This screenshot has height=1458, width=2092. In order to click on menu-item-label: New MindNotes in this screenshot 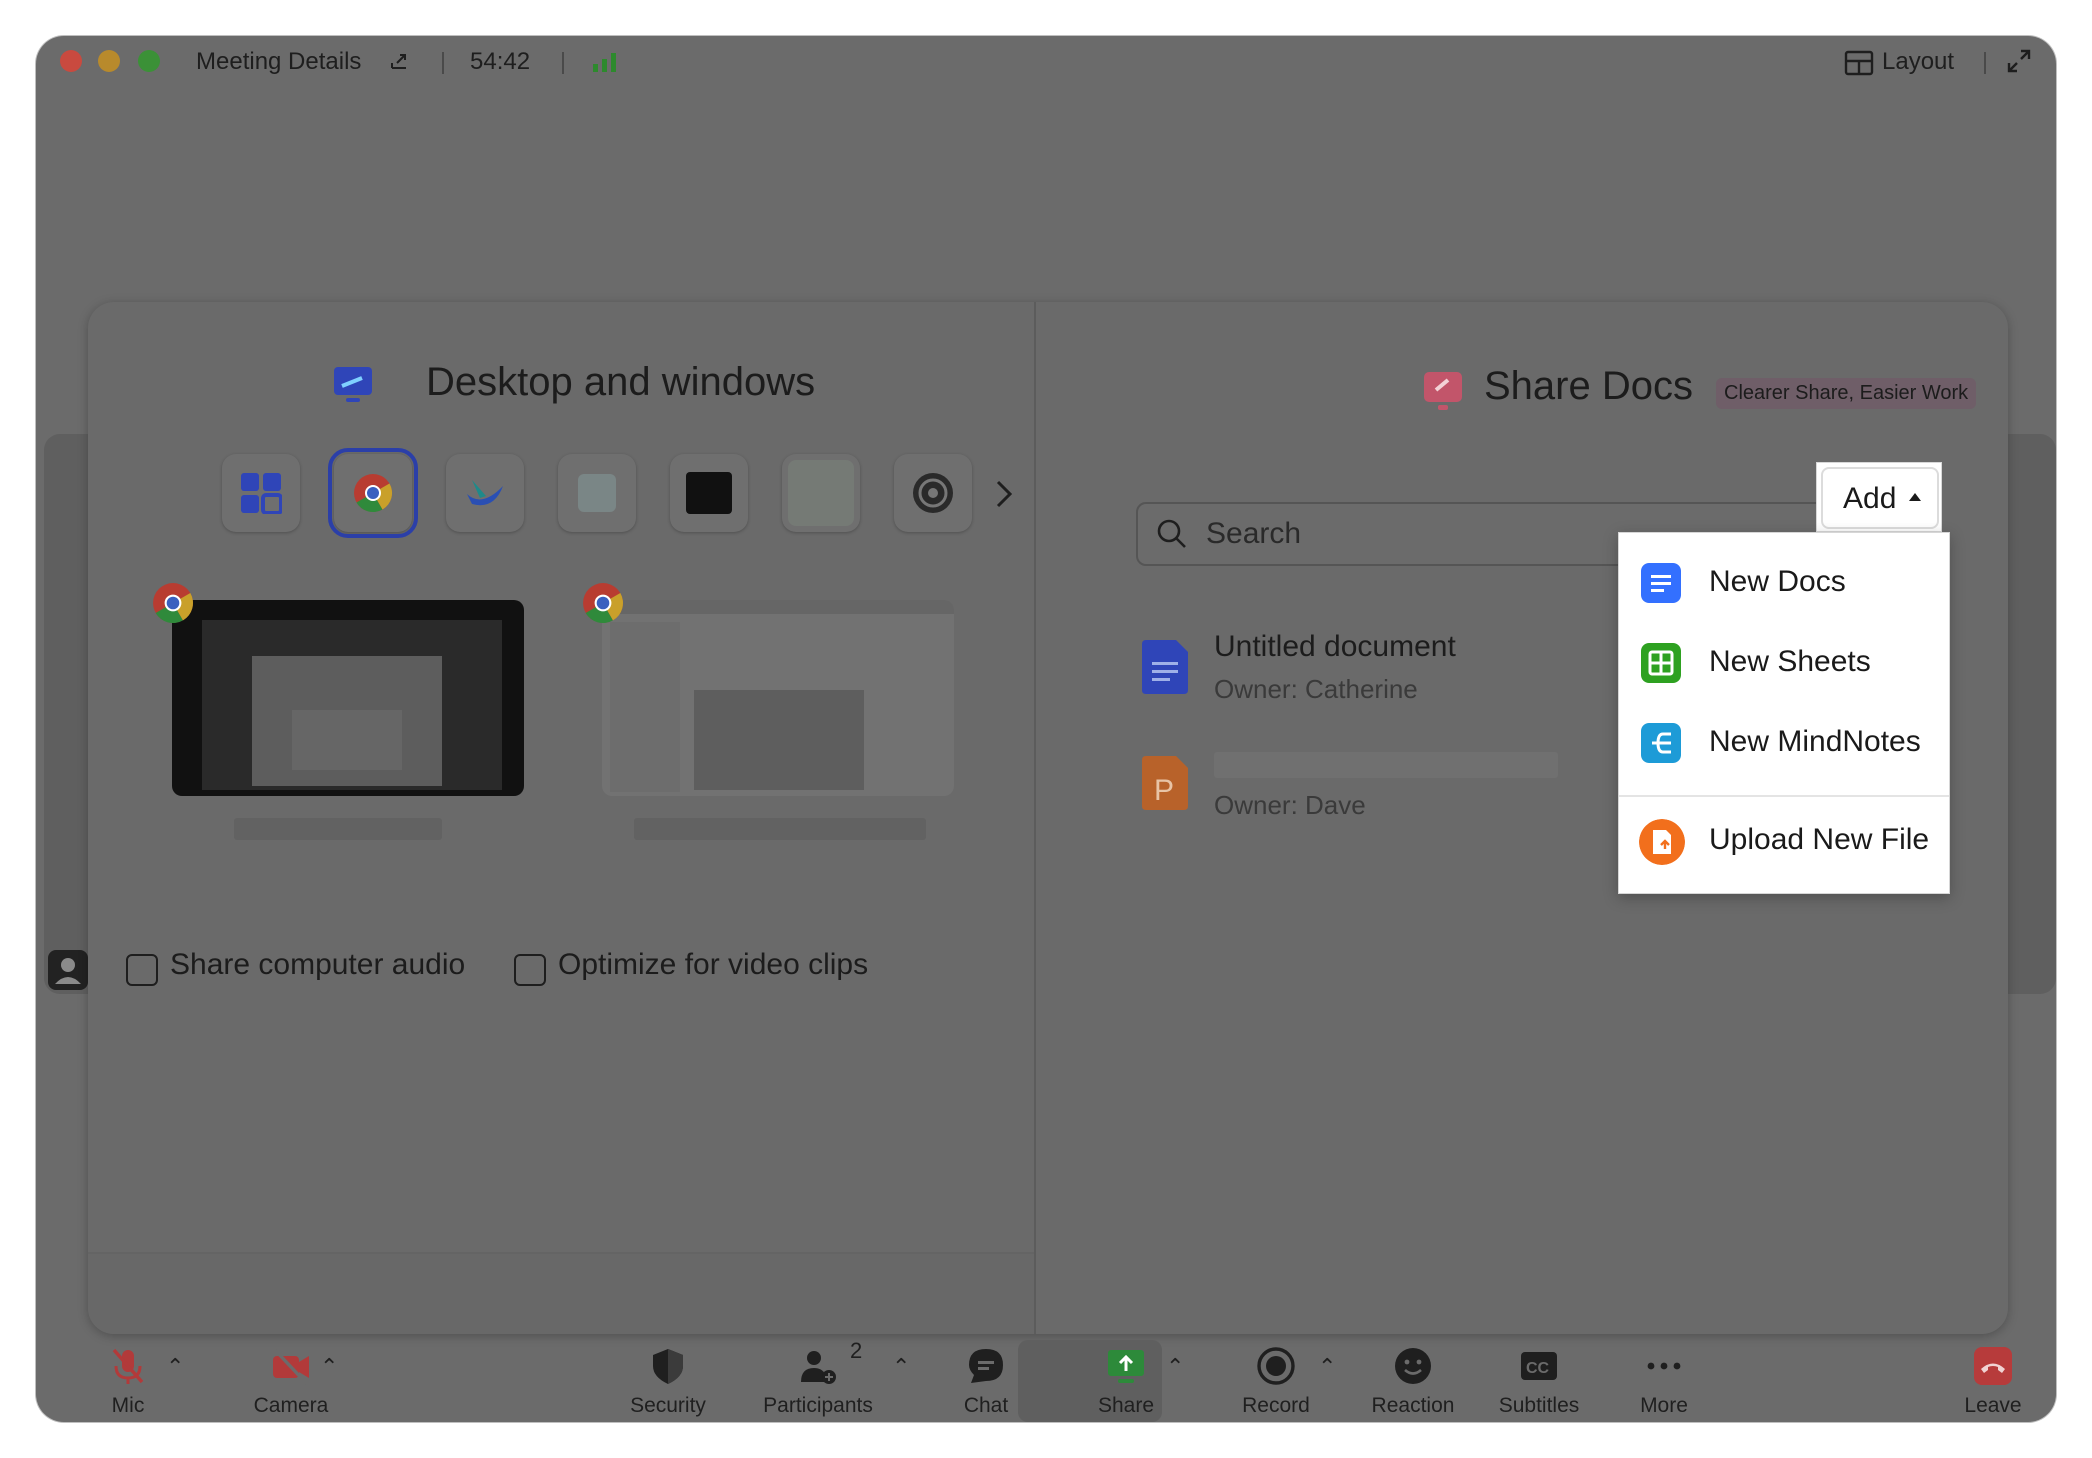, I will do `click(1815, 741)`.